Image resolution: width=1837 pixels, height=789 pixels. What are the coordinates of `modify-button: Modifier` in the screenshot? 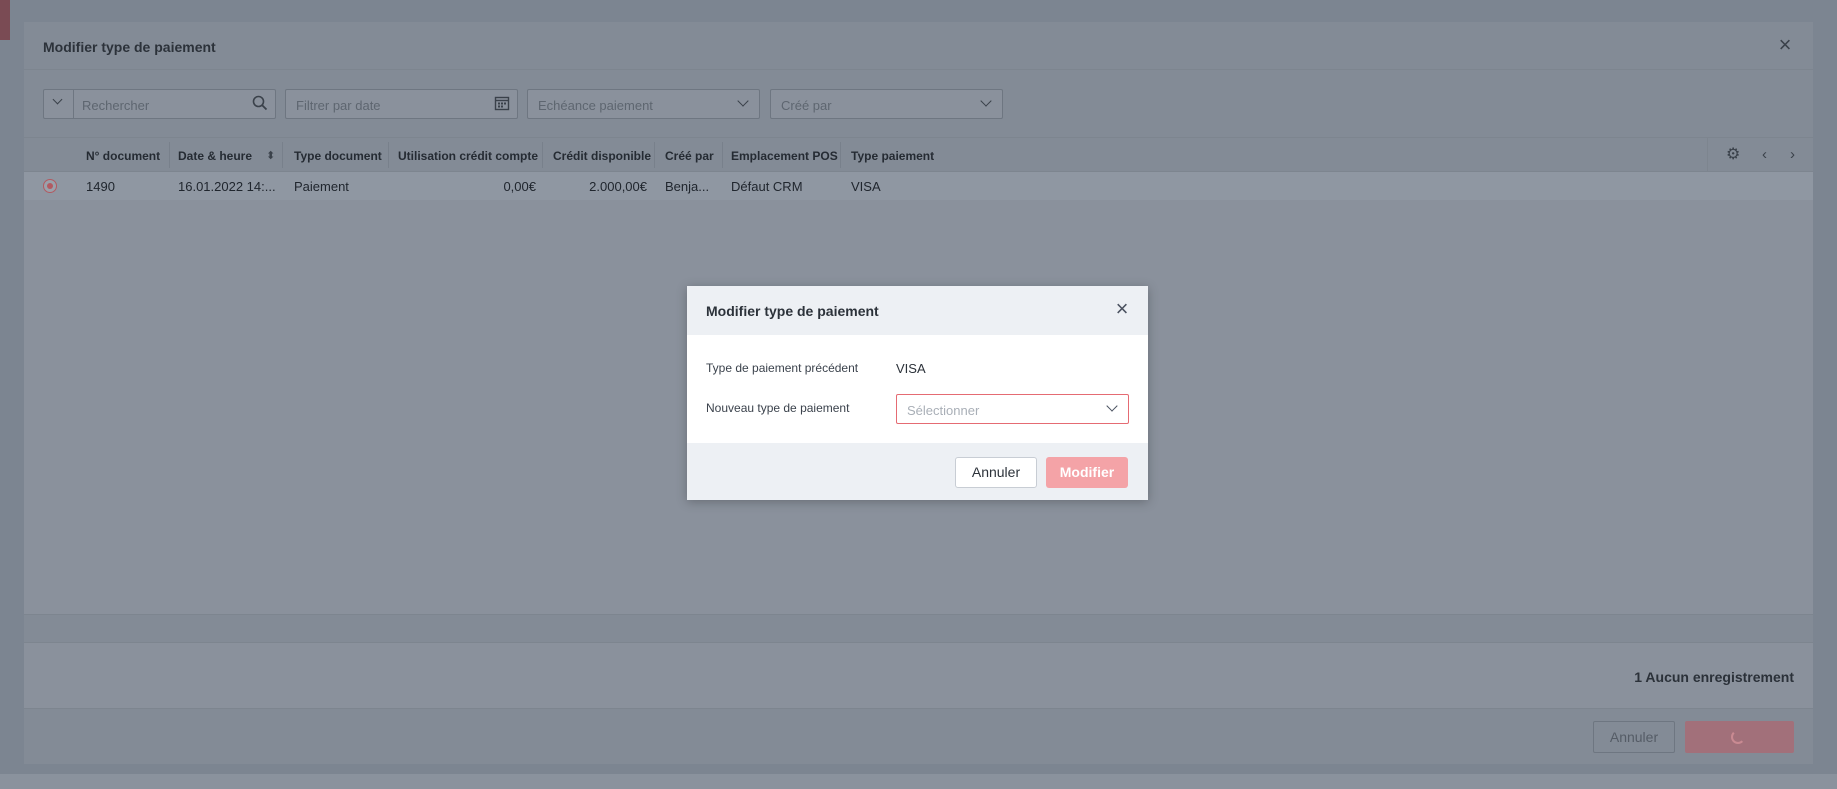 It's located at (1087, 472).